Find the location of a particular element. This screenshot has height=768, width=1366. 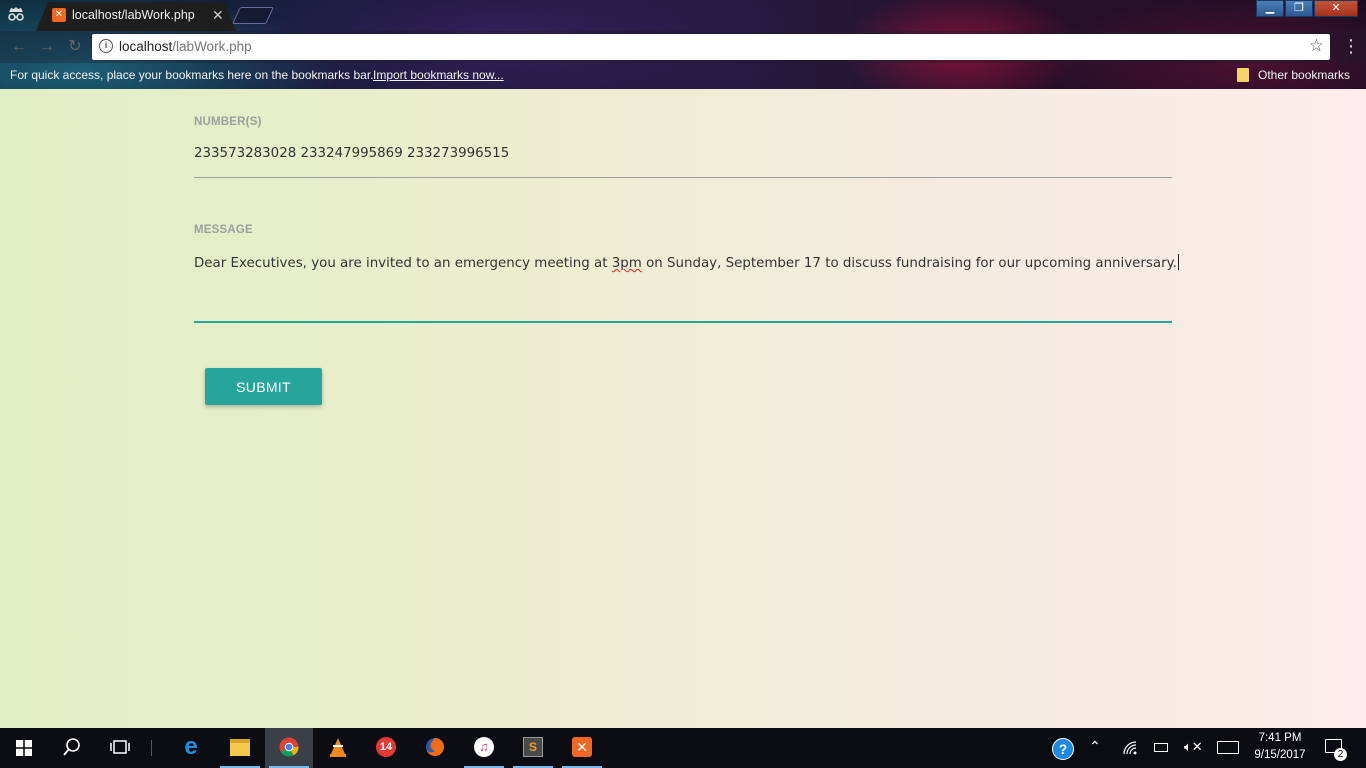

clock-time: 7:41 PM is located at coordinates (1280, 738).